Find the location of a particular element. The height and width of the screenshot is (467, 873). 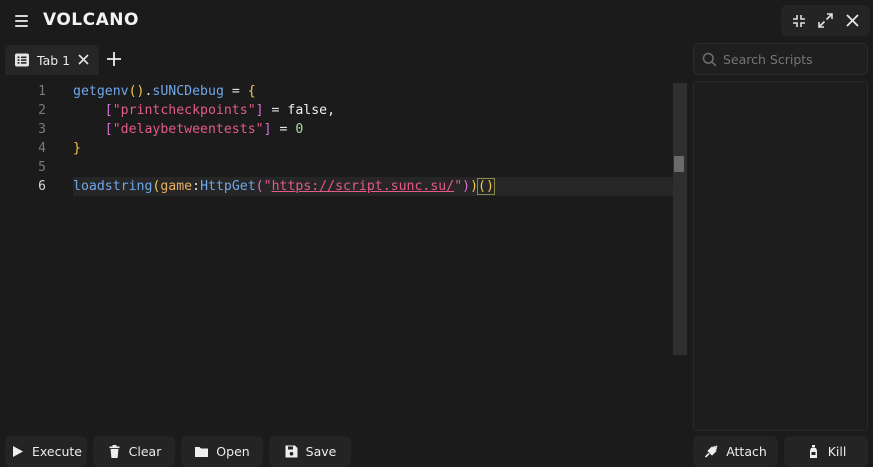

code-token: 0 is located at coordinates (299, 129).